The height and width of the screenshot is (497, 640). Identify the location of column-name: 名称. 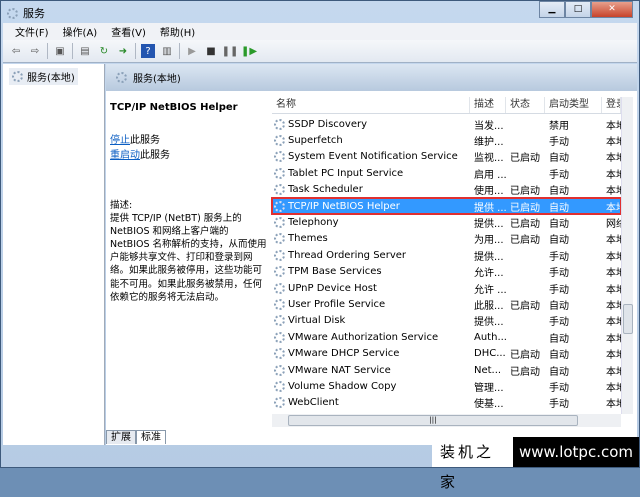
(371, 105).